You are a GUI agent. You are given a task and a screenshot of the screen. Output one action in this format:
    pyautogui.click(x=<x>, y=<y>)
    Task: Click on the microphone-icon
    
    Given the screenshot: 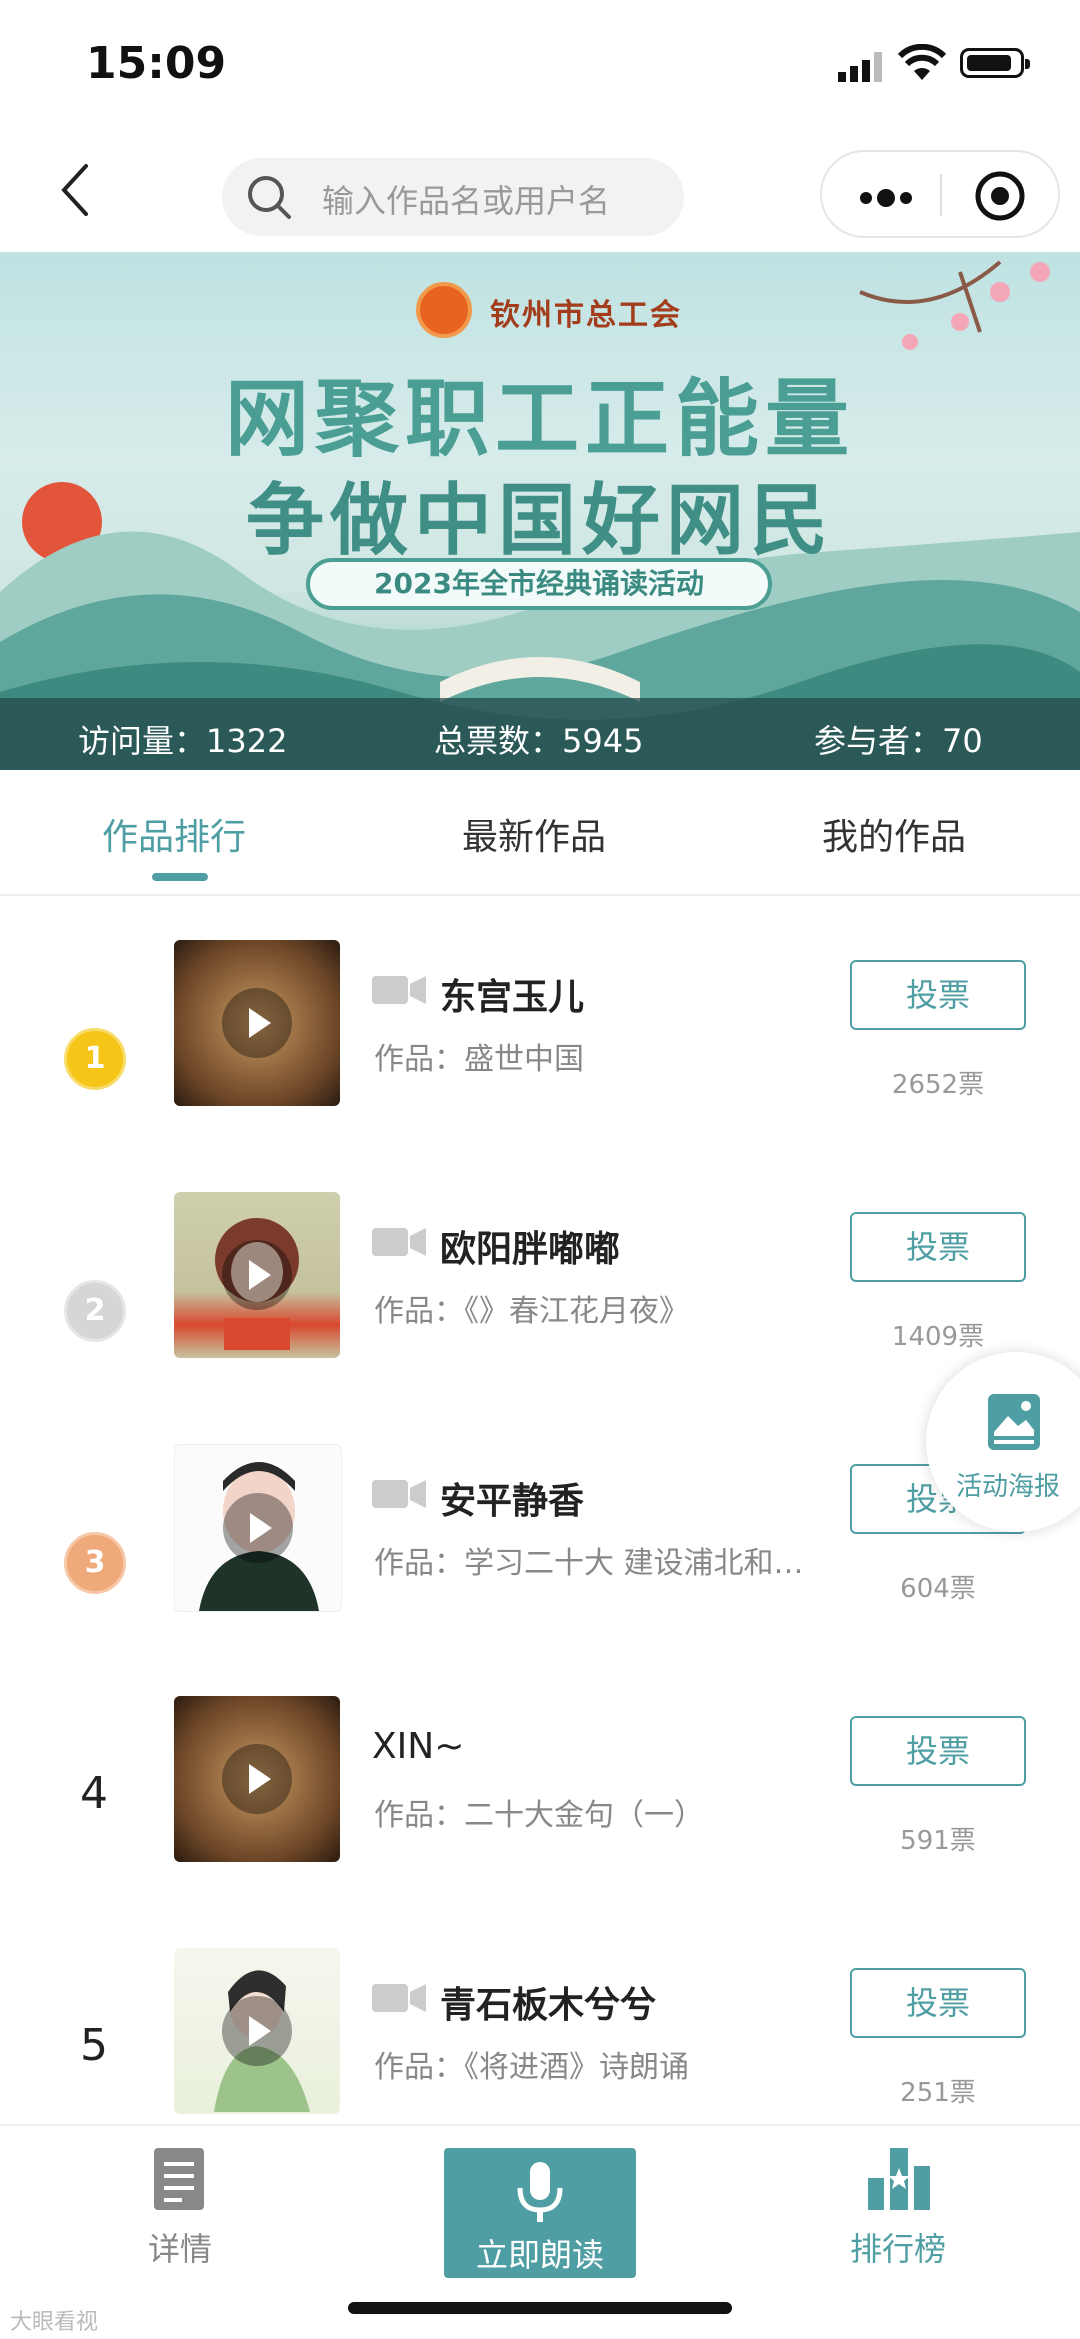 What is the action you would take?
    pyautogui.click(x=540, y=2192)
    